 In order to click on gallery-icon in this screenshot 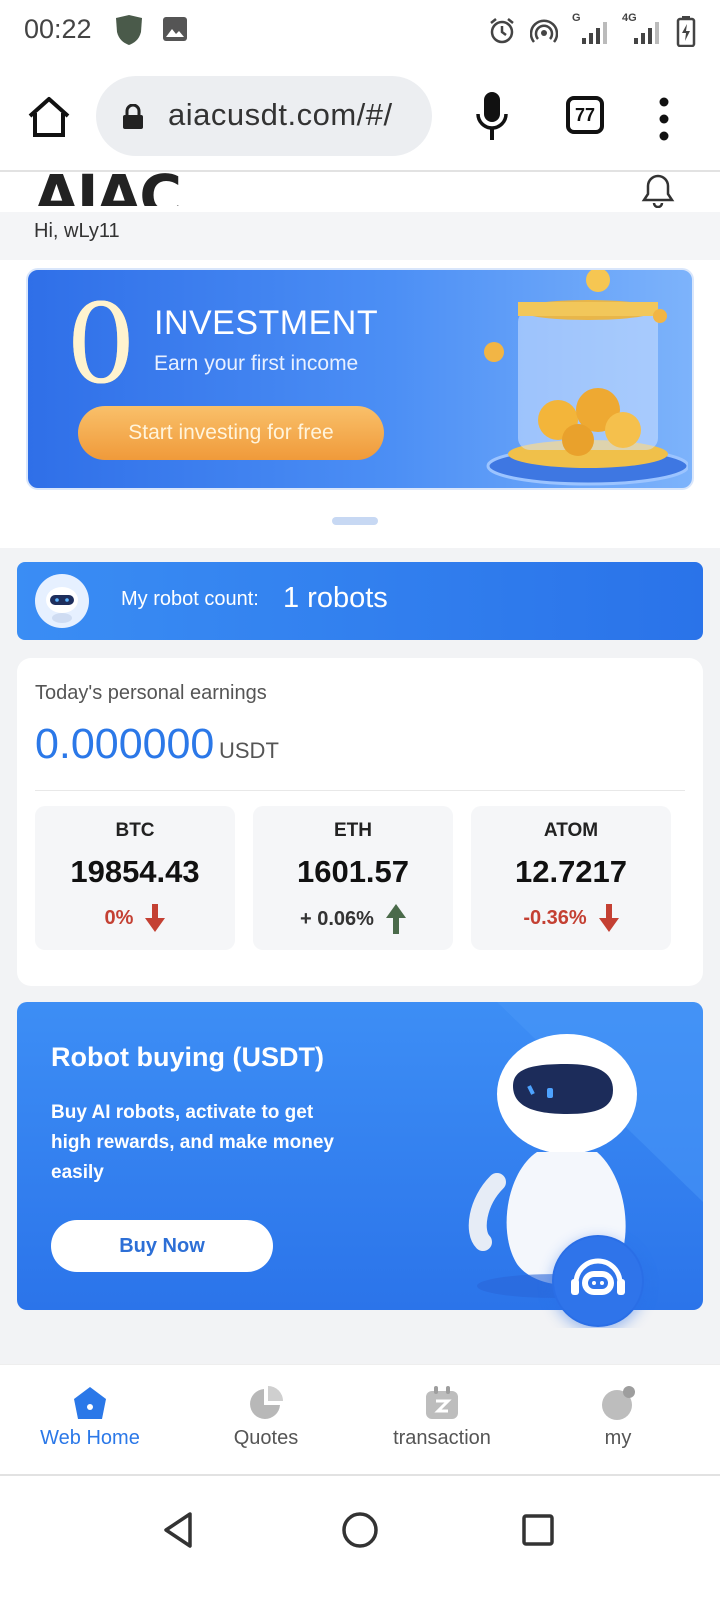, I will do `click(175, 29)`.